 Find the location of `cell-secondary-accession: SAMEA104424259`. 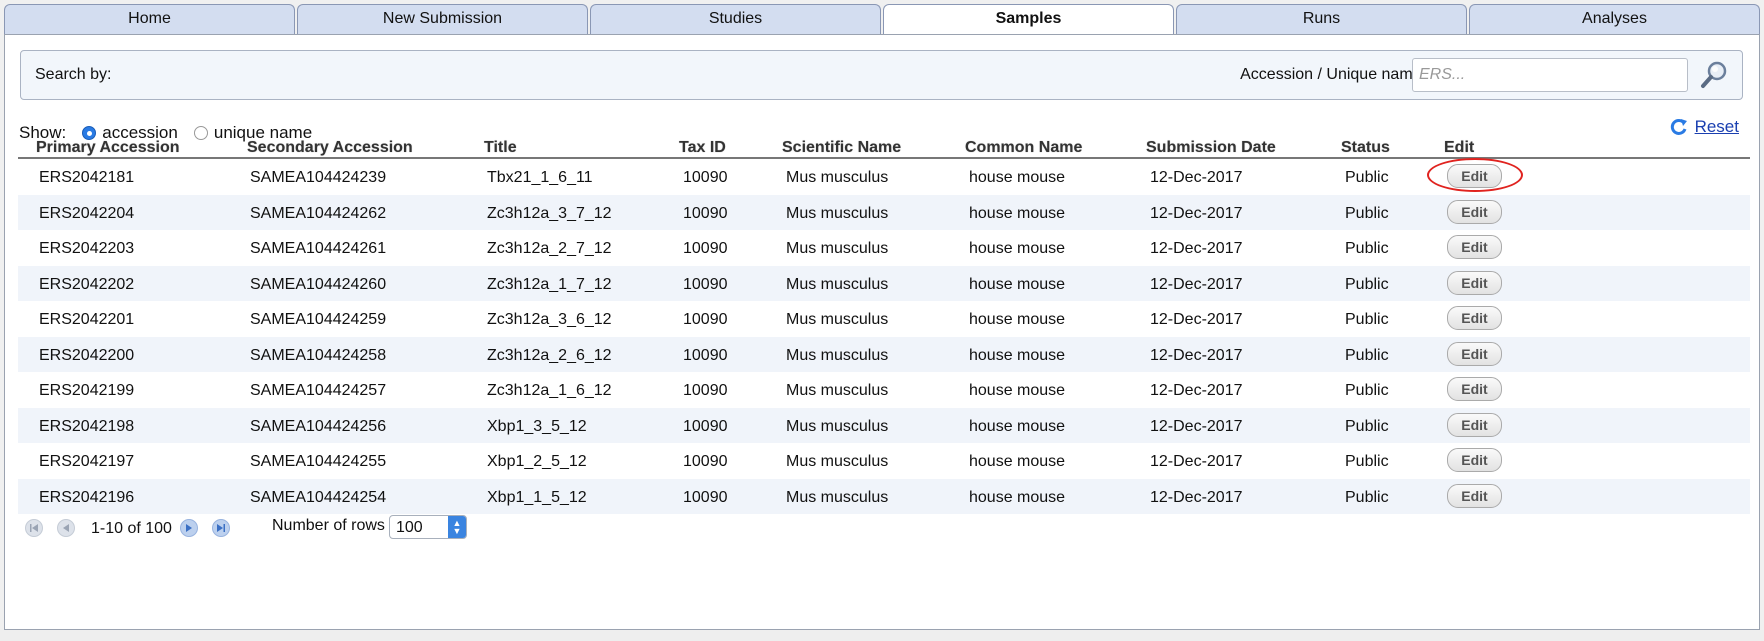

cell-secondary-accession: SAMEA104424259 is located at coordinates (318, 319).